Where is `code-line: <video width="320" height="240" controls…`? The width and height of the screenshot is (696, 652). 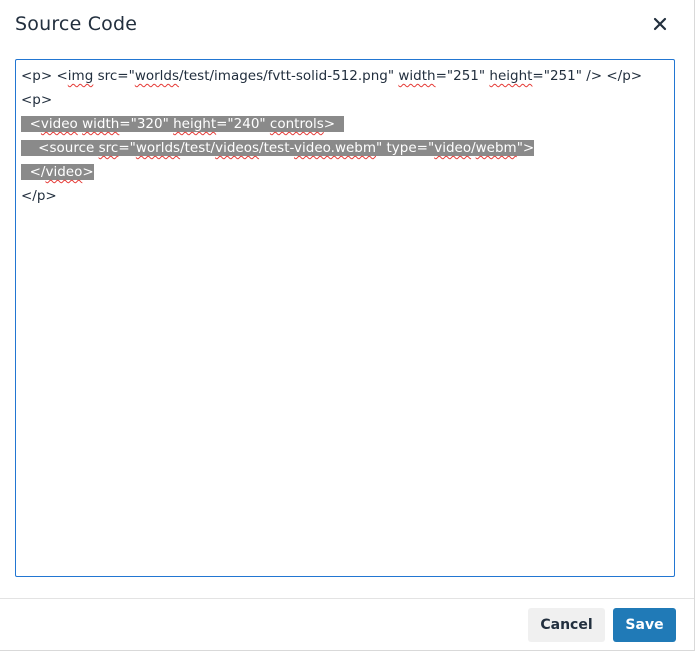
code-line: <video width="320" height="240" controls… is located at coordinates (182, 124).